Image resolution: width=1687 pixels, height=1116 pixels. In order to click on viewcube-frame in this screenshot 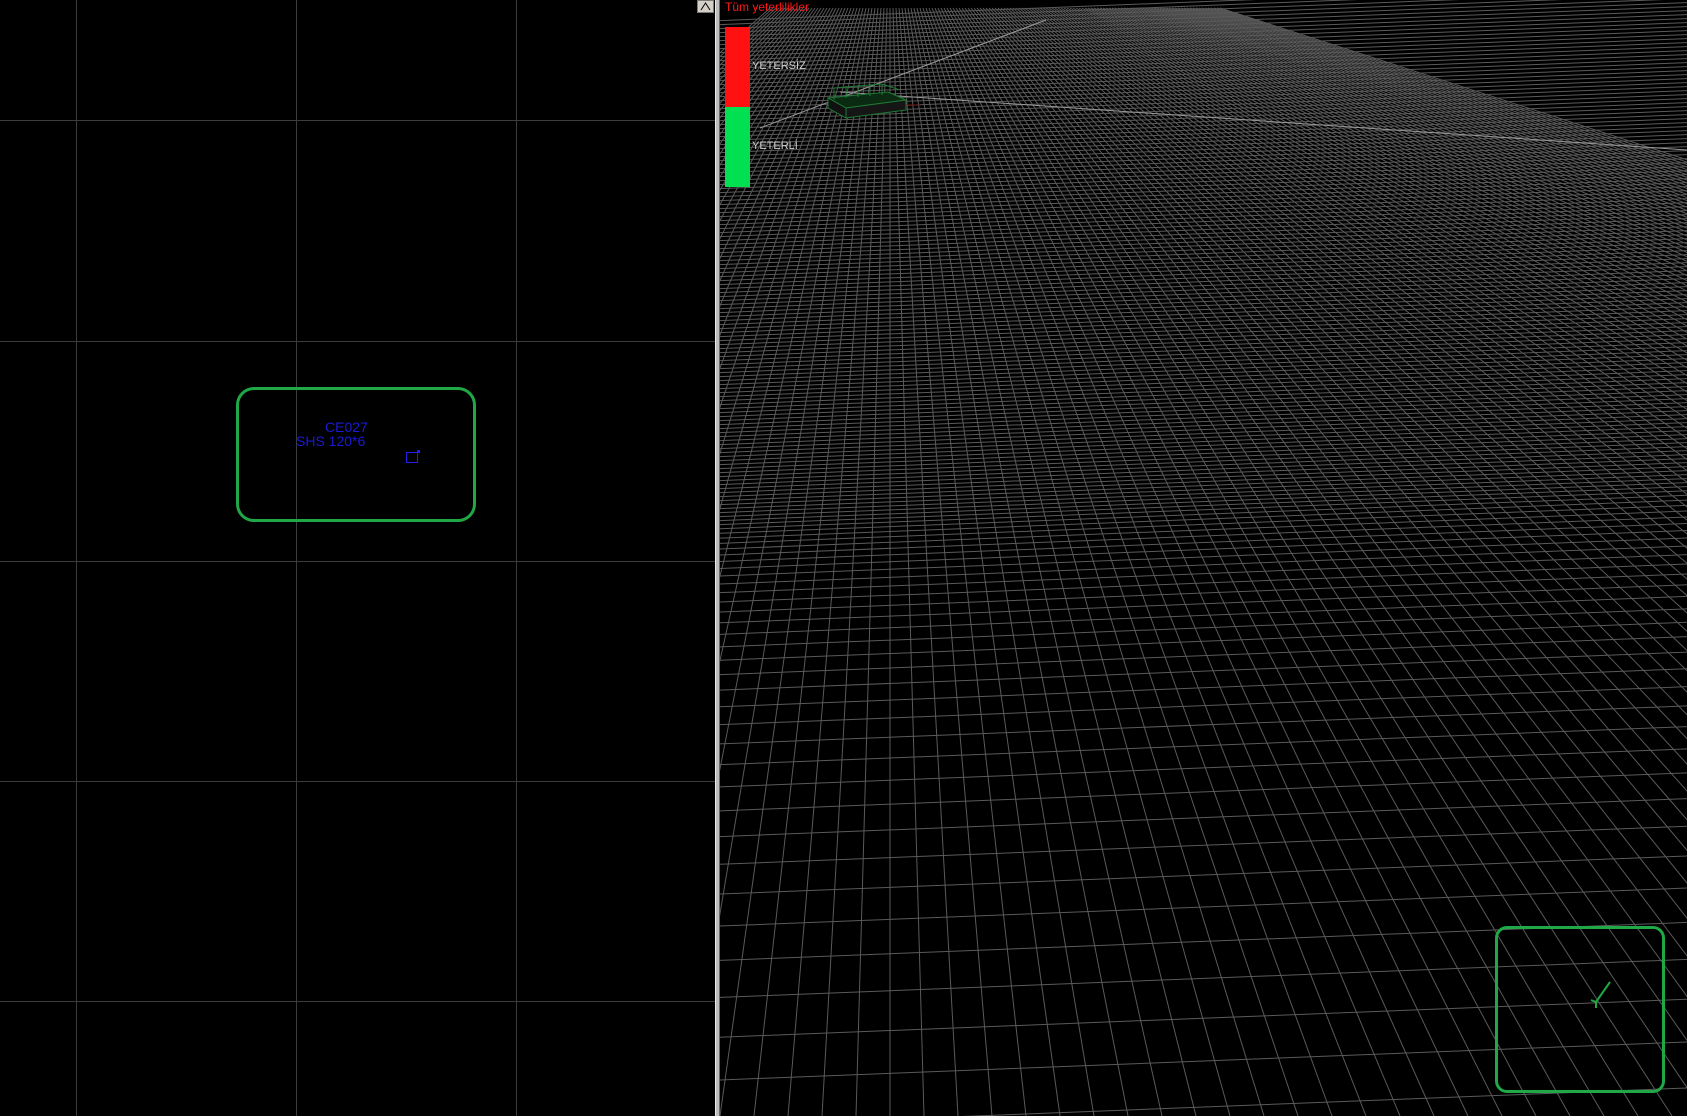, I will do `click(1580, 1009)`.